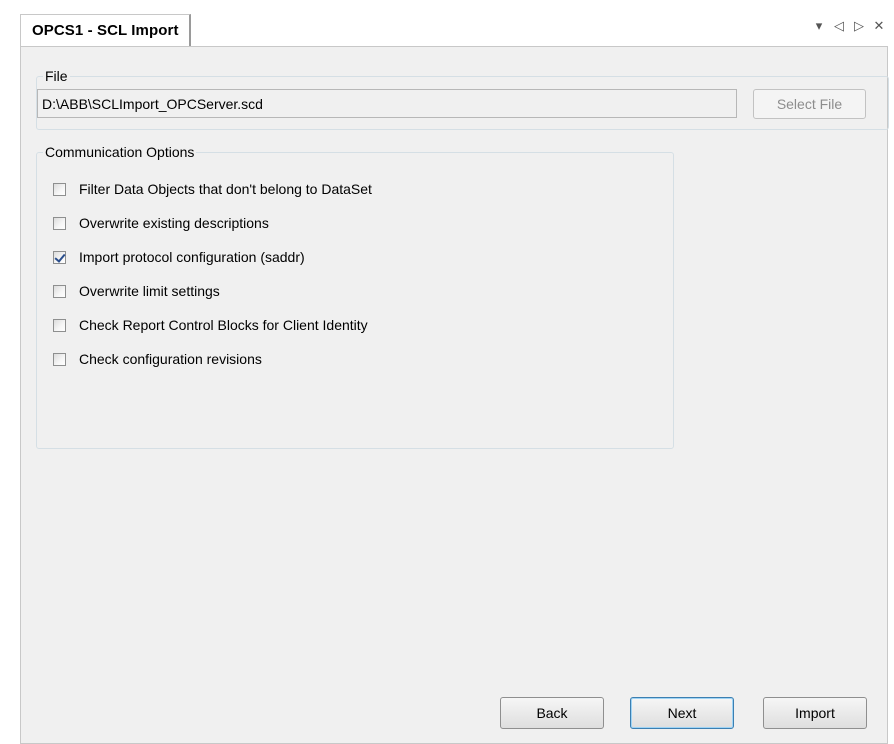 This screenshot has height=744, width=894. Describe the element at coordinates (552, 713) in the screenshot. I see `back-button: Back` at that location.